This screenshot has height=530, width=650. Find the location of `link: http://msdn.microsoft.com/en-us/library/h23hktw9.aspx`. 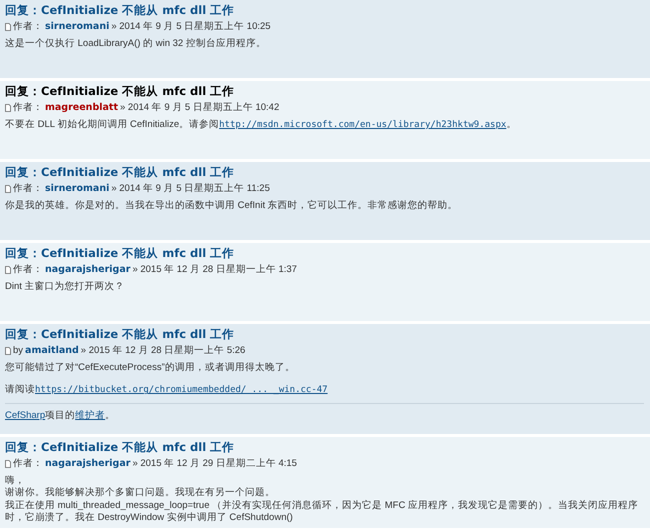

link: http://msdn.microsoft.com/en-us/library/h23hktw9.aspx is located at coordinates (362, 125).